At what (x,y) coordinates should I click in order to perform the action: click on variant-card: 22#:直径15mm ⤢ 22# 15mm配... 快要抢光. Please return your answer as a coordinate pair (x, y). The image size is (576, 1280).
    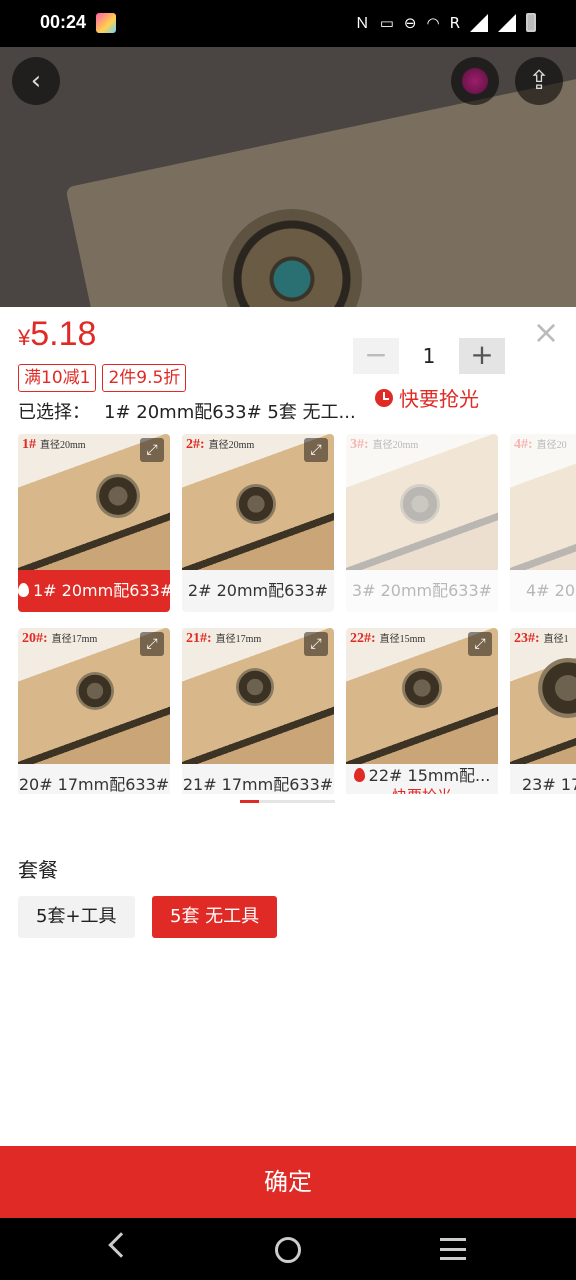
    Looking at the image, I should click on (422, 711).